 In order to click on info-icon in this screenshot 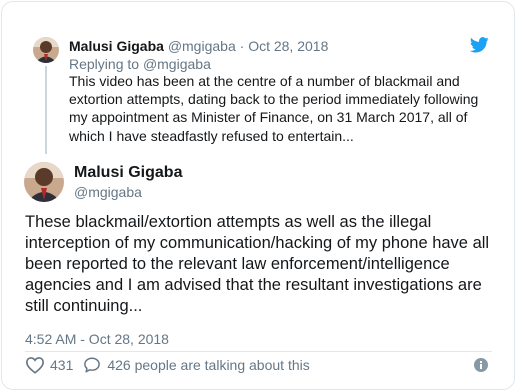, I will do `click(481, 365)`.